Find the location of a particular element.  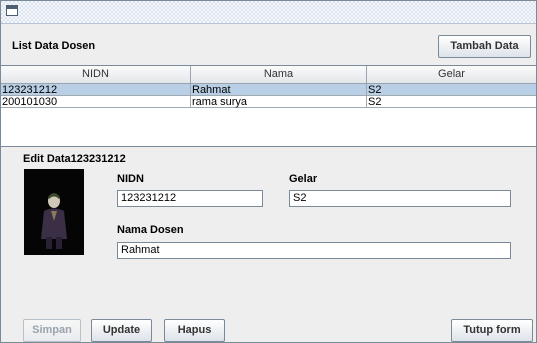

column-header-nama: Nama is located at coordinates (279, 74).